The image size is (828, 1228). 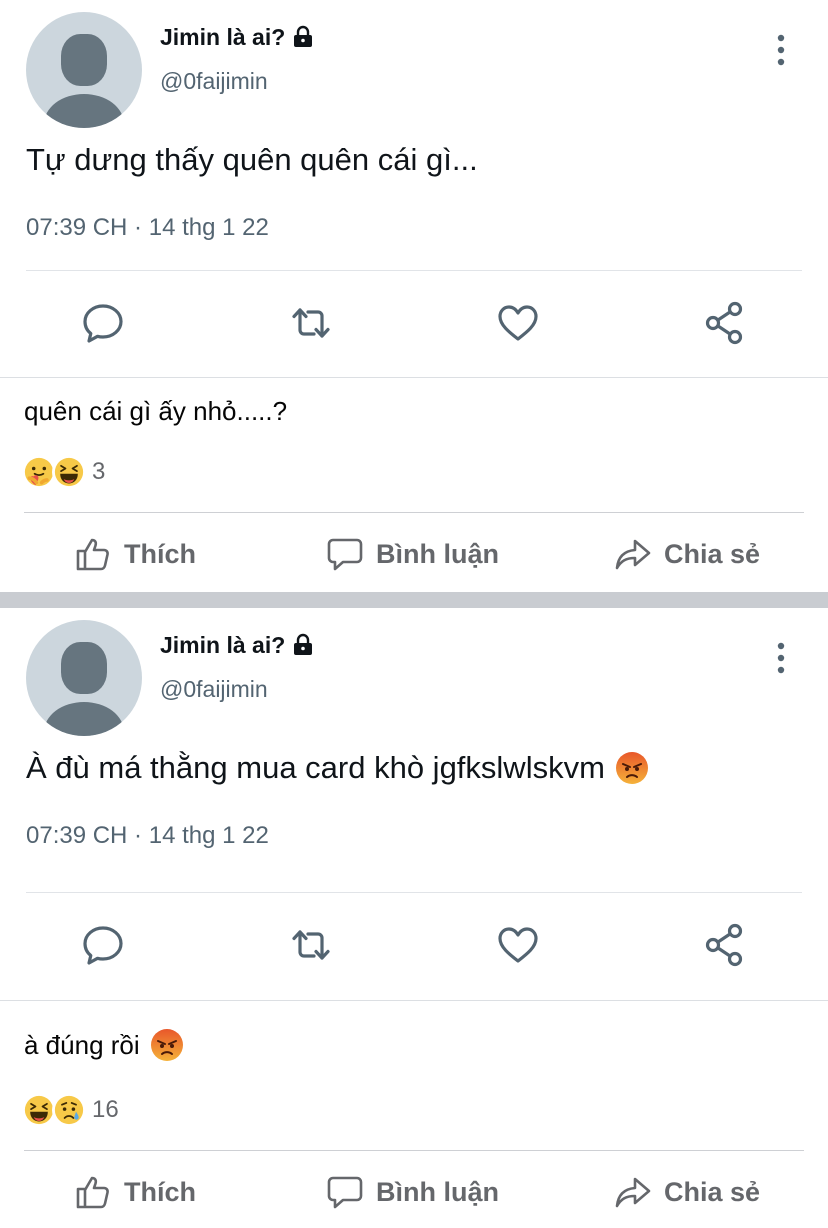 I want to click on post-caption: quên cái gì ấy nhỏ.....?, so click(x=155, y=411).